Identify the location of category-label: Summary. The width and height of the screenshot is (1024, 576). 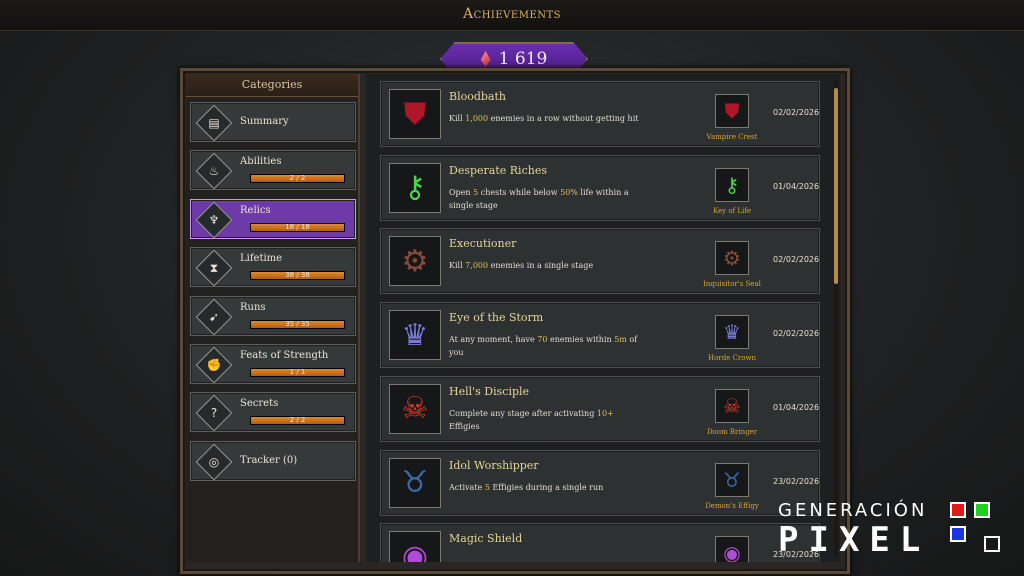
(264, 121).